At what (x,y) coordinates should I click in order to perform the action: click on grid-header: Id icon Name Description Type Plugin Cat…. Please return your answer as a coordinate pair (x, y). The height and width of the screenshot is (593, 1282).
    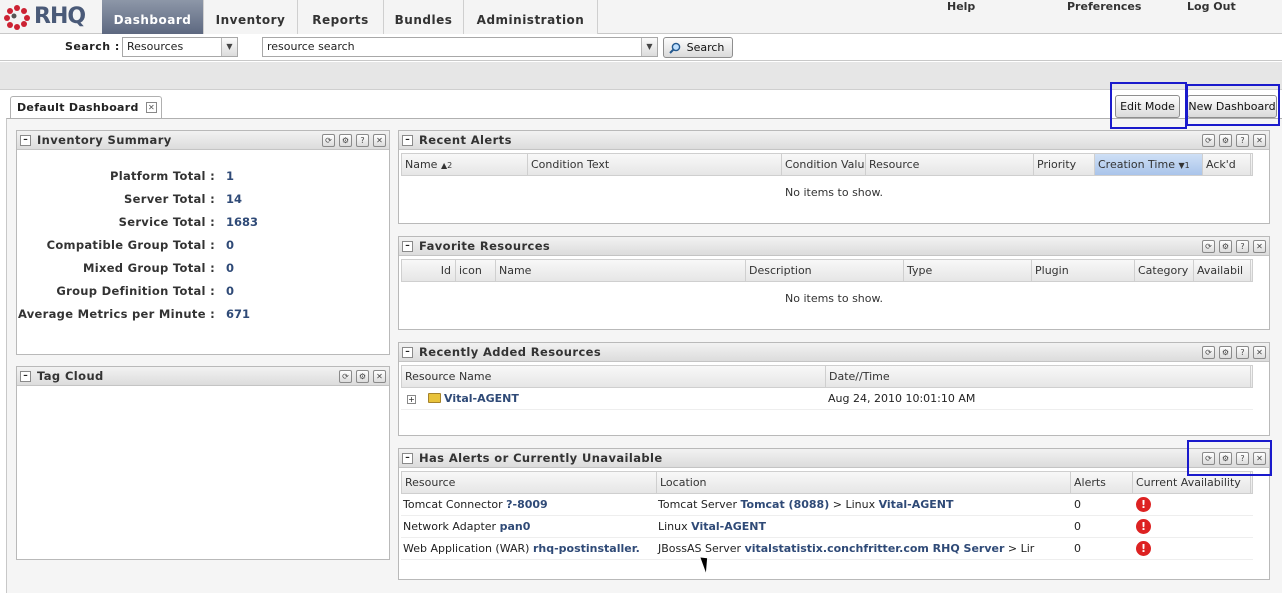
    Looking at the image, I should click on (827, 270).